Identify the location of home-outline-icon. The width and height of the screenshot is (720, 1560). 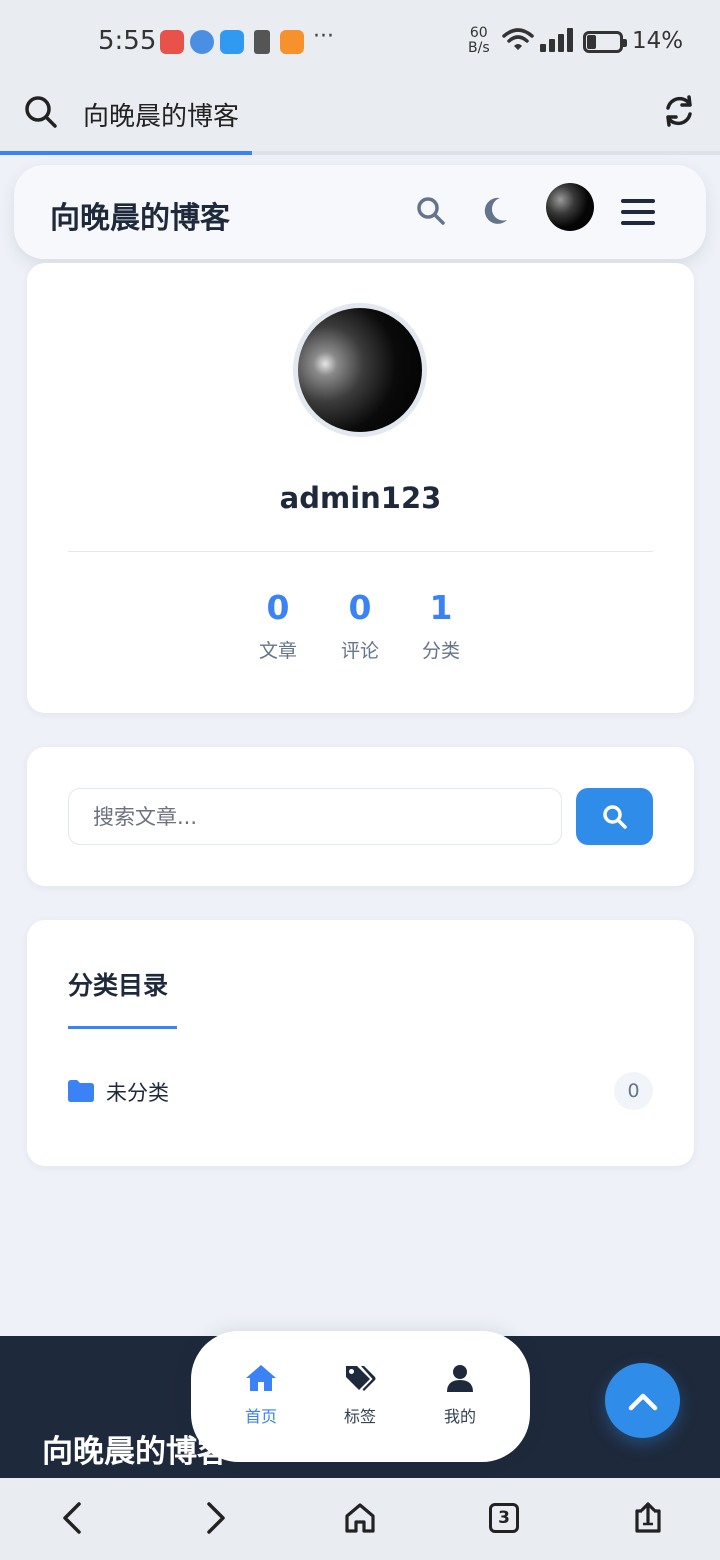
(360, 1518).